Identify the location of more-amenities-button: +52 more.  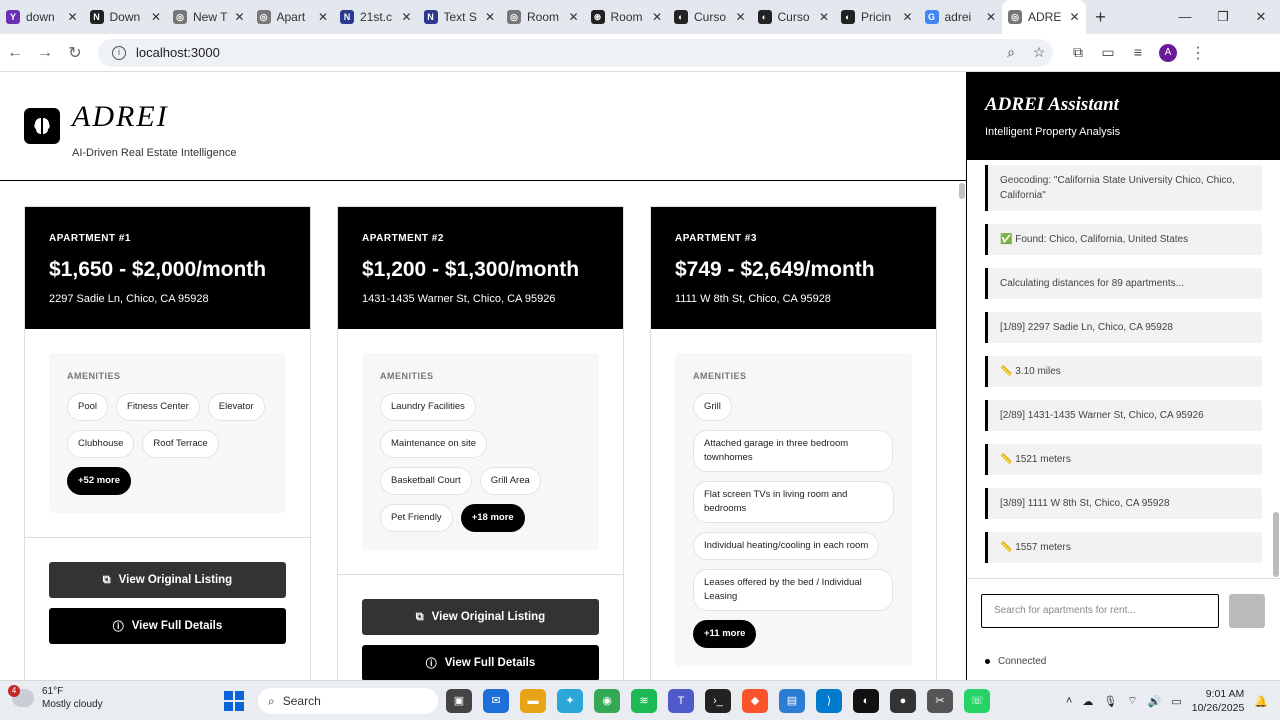
(99, 481).